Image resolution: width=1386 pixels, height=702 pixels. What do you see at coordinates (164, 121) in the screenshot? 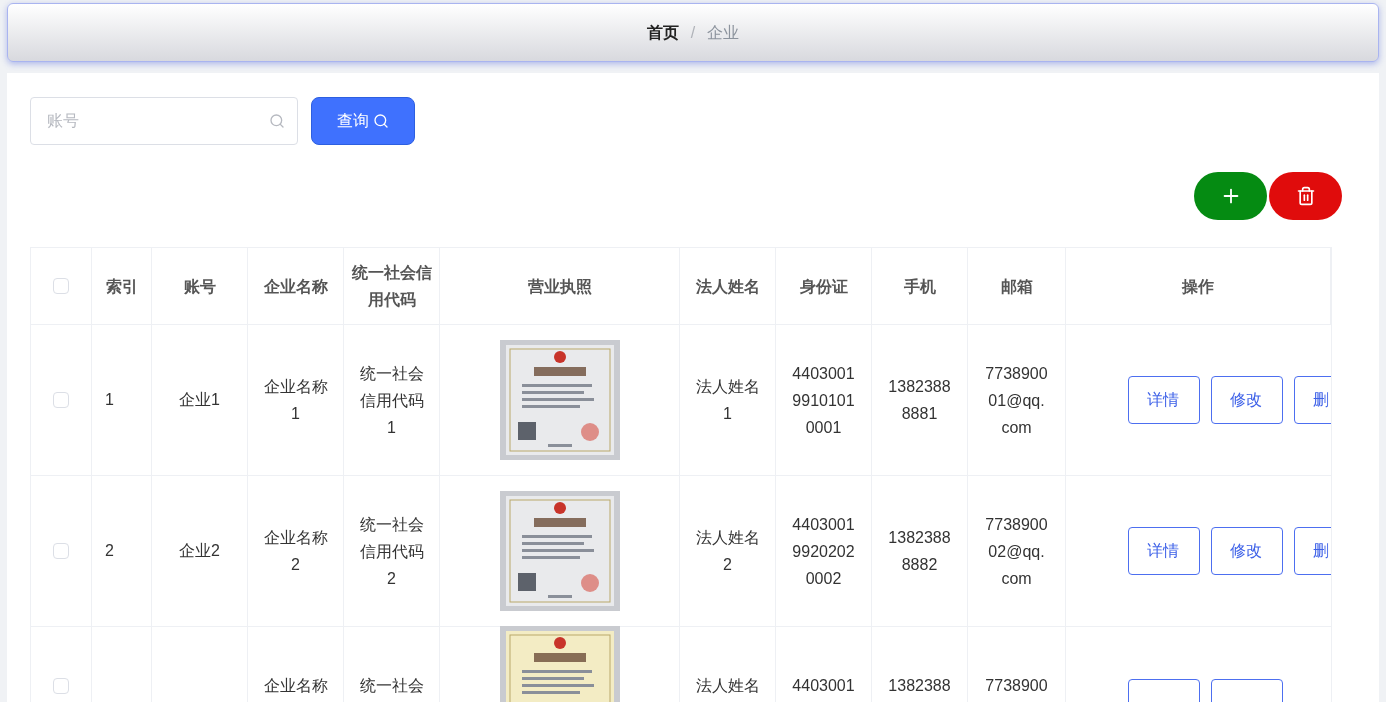
I see `search-field: 账号` at bounding box center [164, 121].